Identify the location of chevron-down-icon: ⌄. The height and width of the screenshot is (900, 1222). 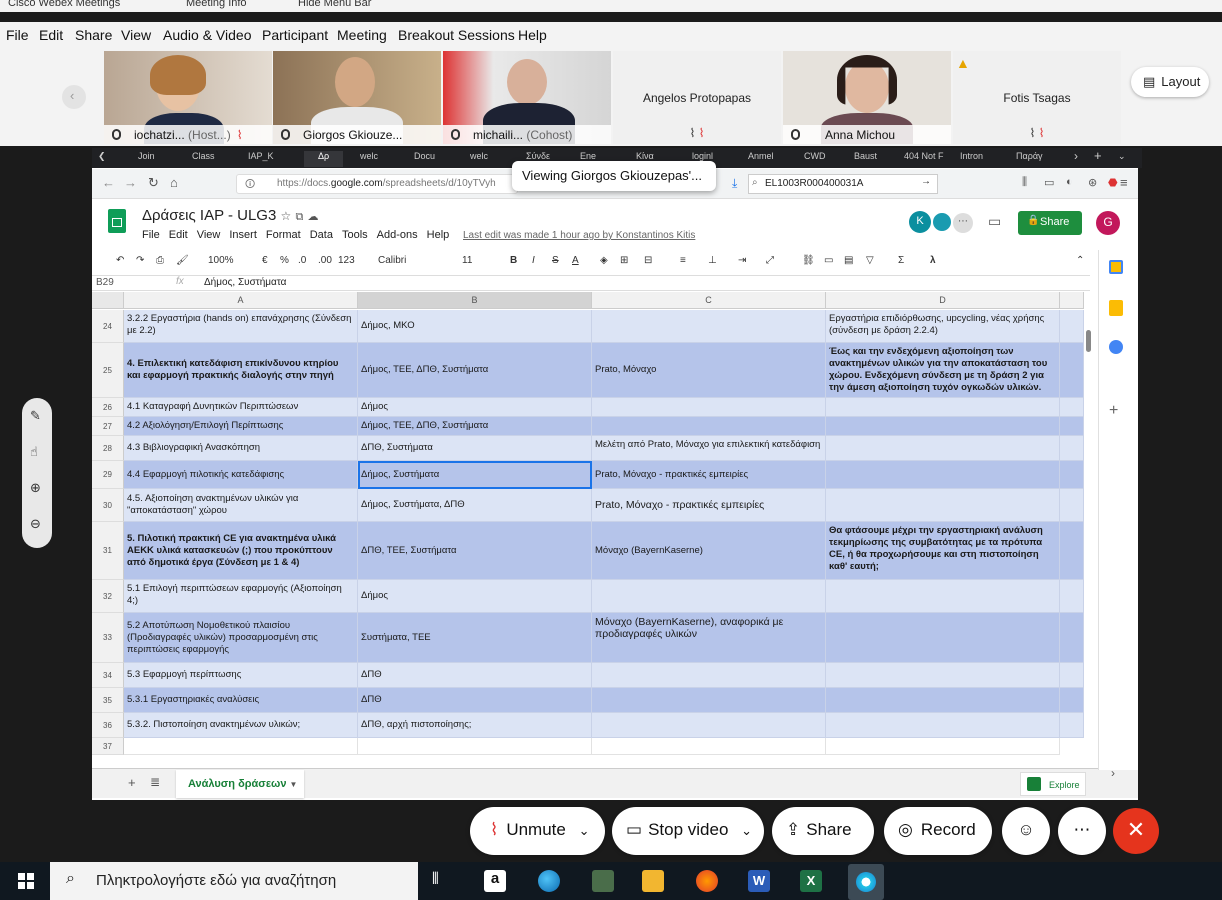
(584, 830).